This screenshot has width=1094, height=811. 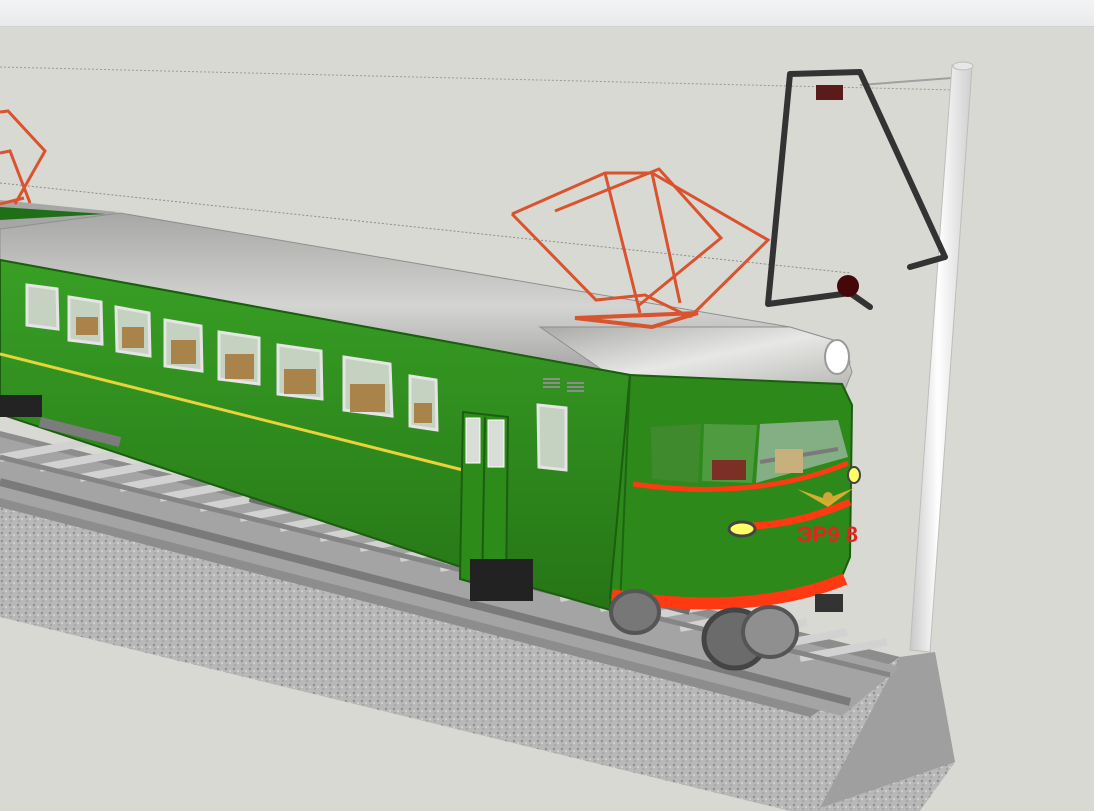 What do you see at coordinates (856, 189) in the screenshot?
I see `catenary-bracket` at bounding box center [856, 189].